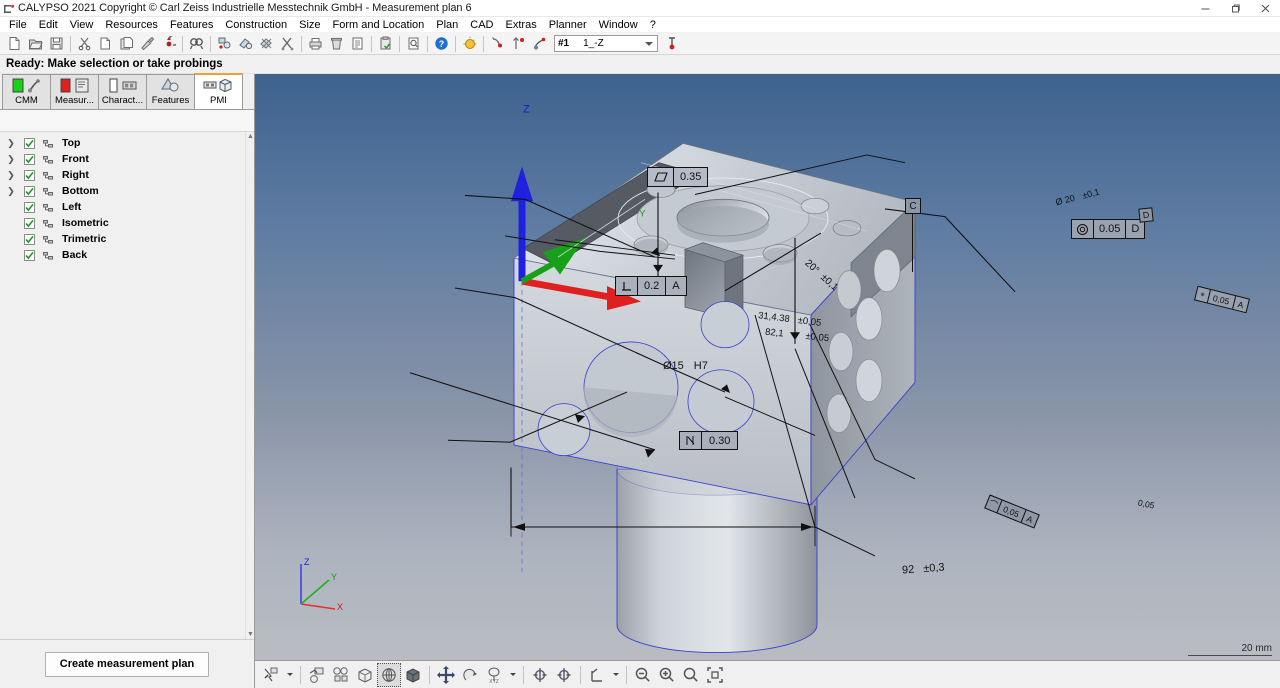 The height and width of the screenshot is (688, 1280). What do you see at coordinates (518, 44) in the screenshot?
I see `stylus-icon` at bounding box center [518, 44].